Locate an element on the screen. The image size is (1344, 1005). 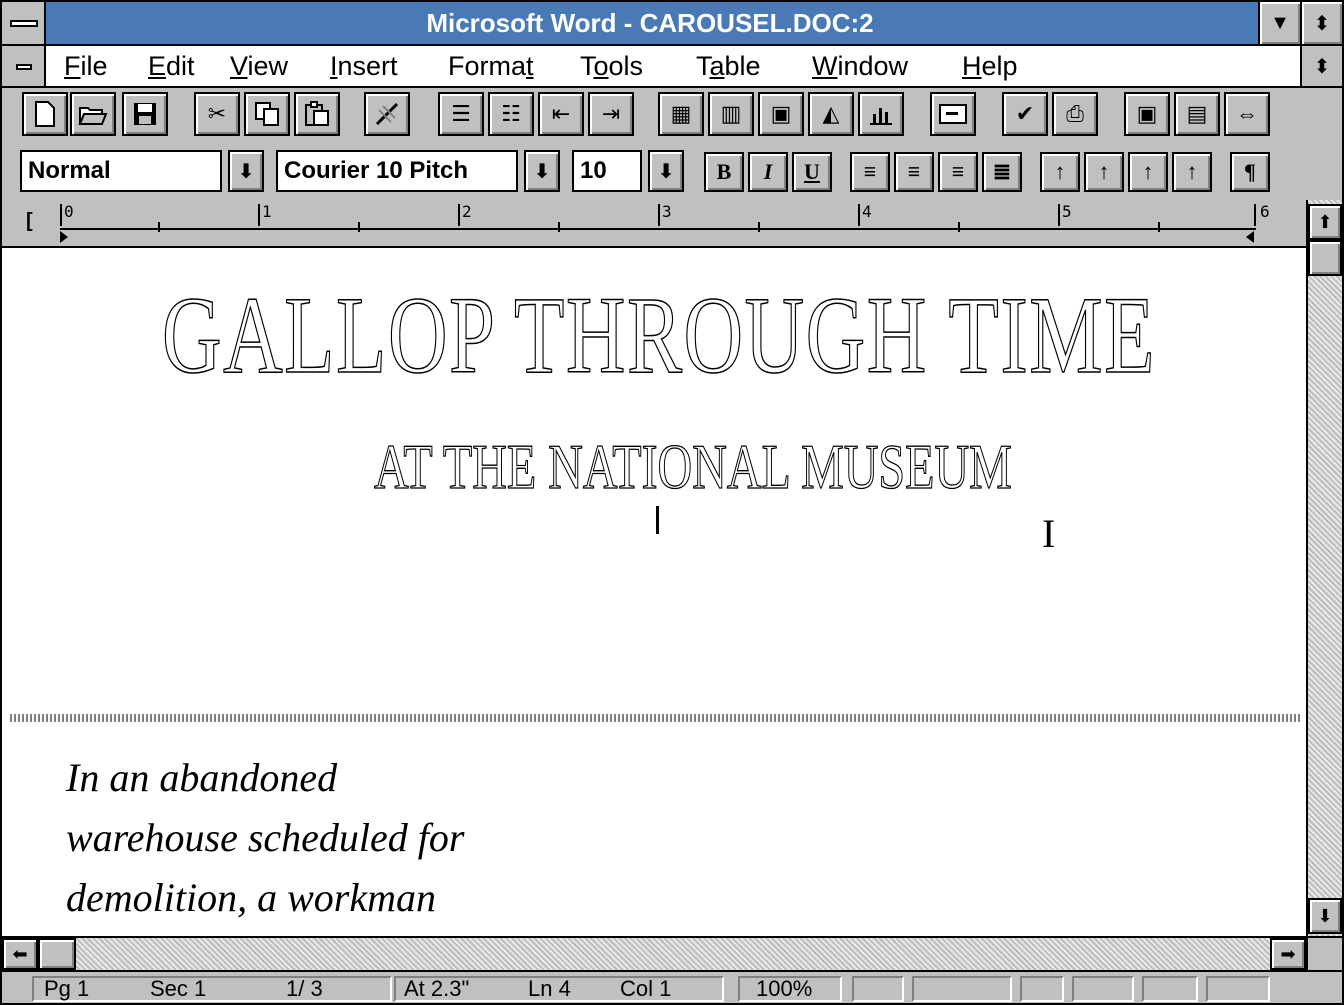
scroll-down-button: ⬇ is located at coordinates (1325, 916).